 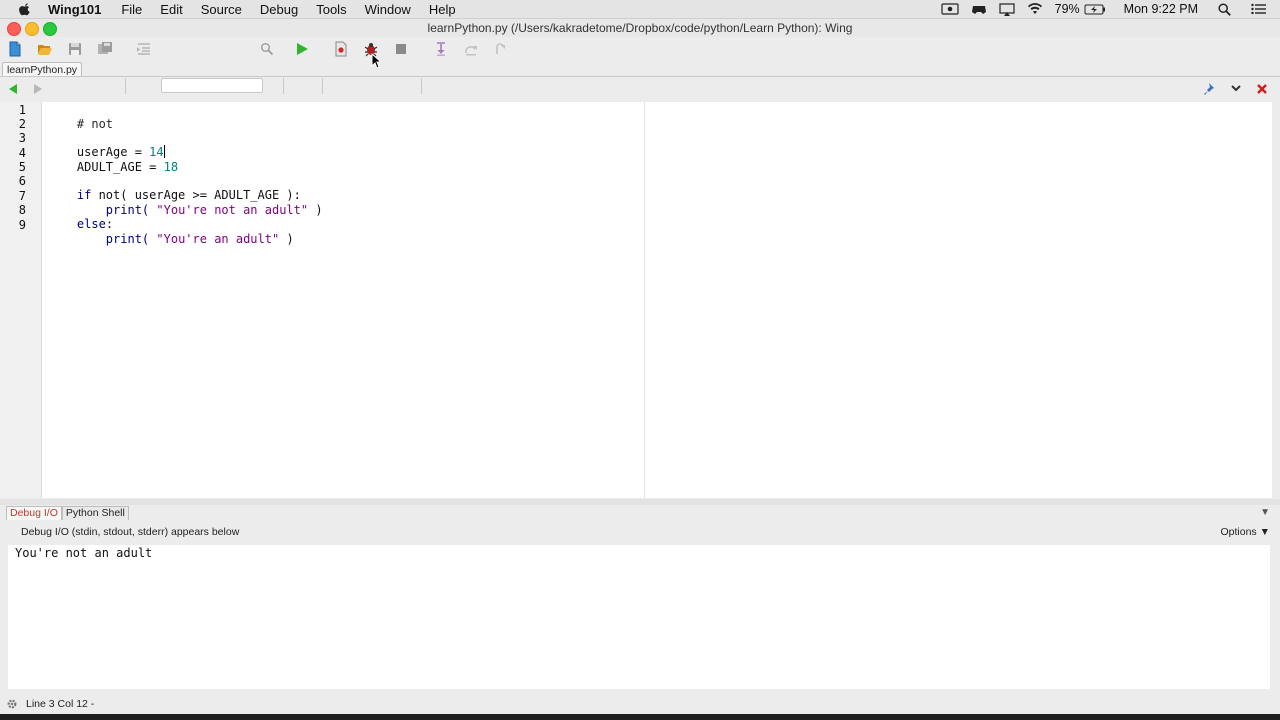 What do you see at coordinates (663, 145) in the screenshot?
I see `code-line-3: userAge = 14` at bounding box center [663, 145].